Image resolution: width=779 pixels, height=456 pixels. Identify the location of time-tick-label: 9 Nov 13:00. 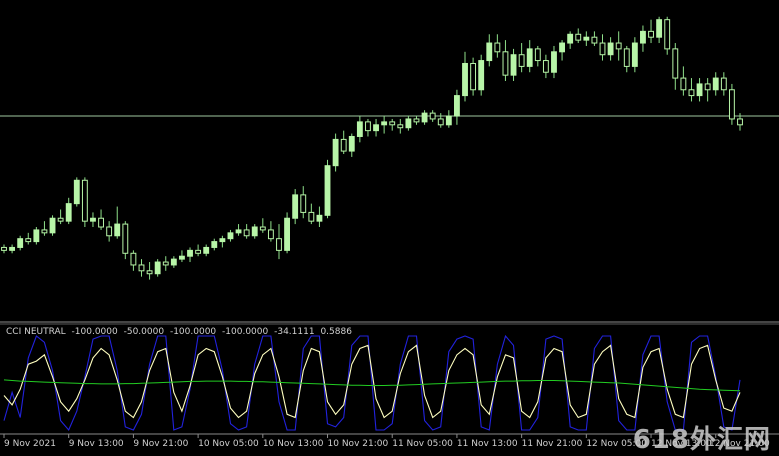
(96, 444).